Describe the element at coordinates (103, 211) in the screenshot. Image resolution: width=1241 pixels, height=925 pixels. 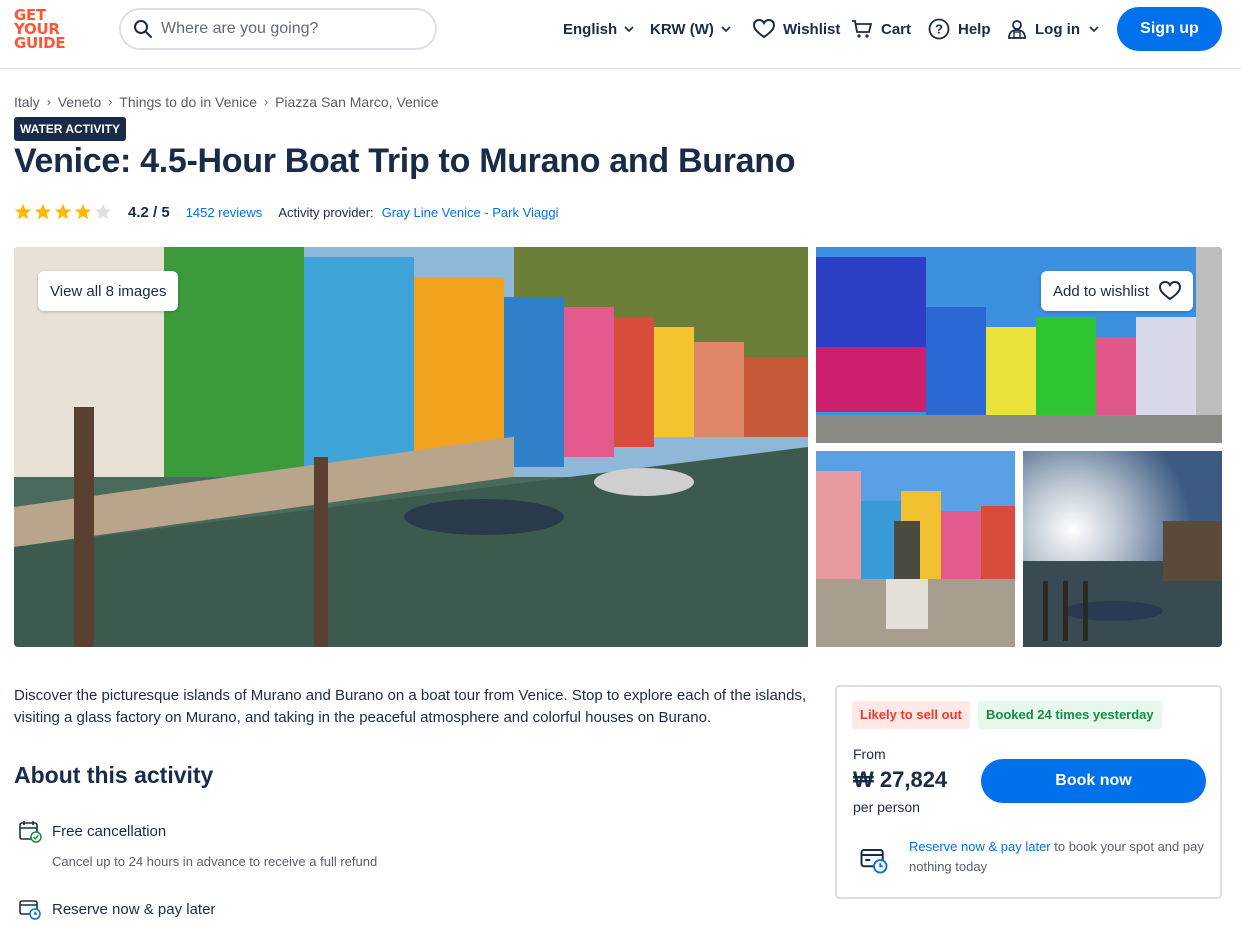
I see `star-empty-icon` at that location.